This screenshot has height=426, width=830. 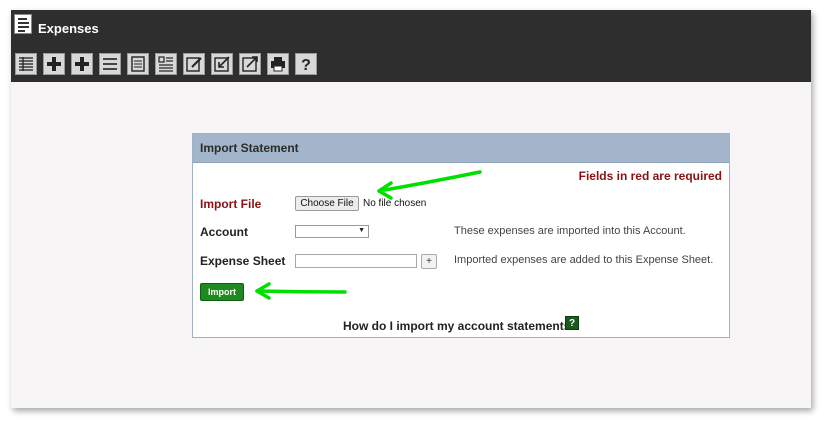 What do you see at coordinates (429, 181) in the screenshot?
I see `arrow-to-choose-file` at bounding box center [429, 181].